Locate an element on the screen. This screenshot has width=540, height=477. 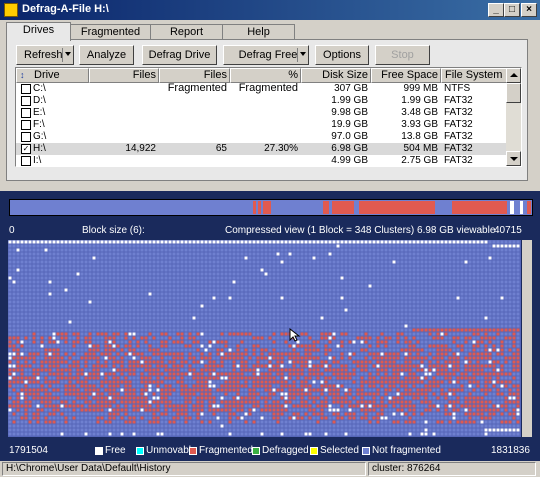
analyze-button: Analyze is located at coordinates (106, 55).